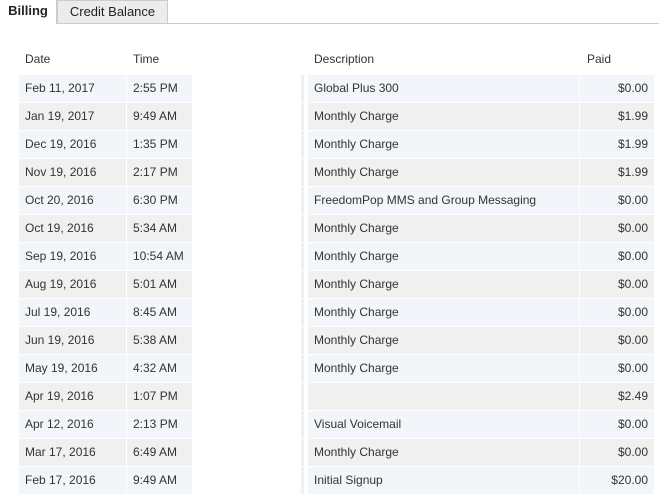  What do you see at coordinates (159, 368) in the screenshot?
I see `cell-time: 4:32 AM` at bounding box center [159, 368].